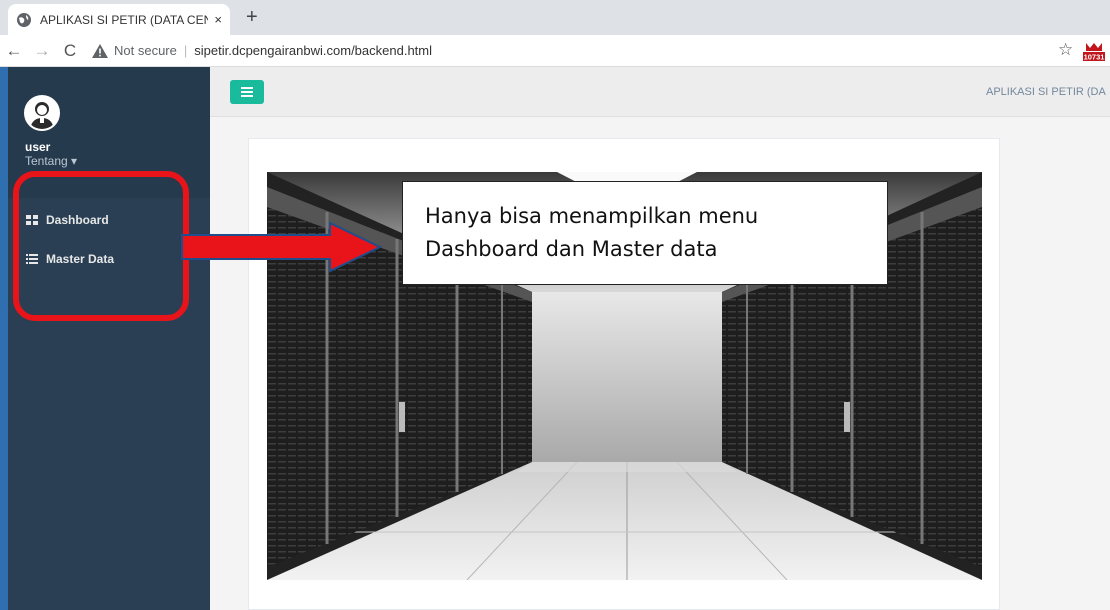  I want to click on menu-highlight-box, so click(101, 246).